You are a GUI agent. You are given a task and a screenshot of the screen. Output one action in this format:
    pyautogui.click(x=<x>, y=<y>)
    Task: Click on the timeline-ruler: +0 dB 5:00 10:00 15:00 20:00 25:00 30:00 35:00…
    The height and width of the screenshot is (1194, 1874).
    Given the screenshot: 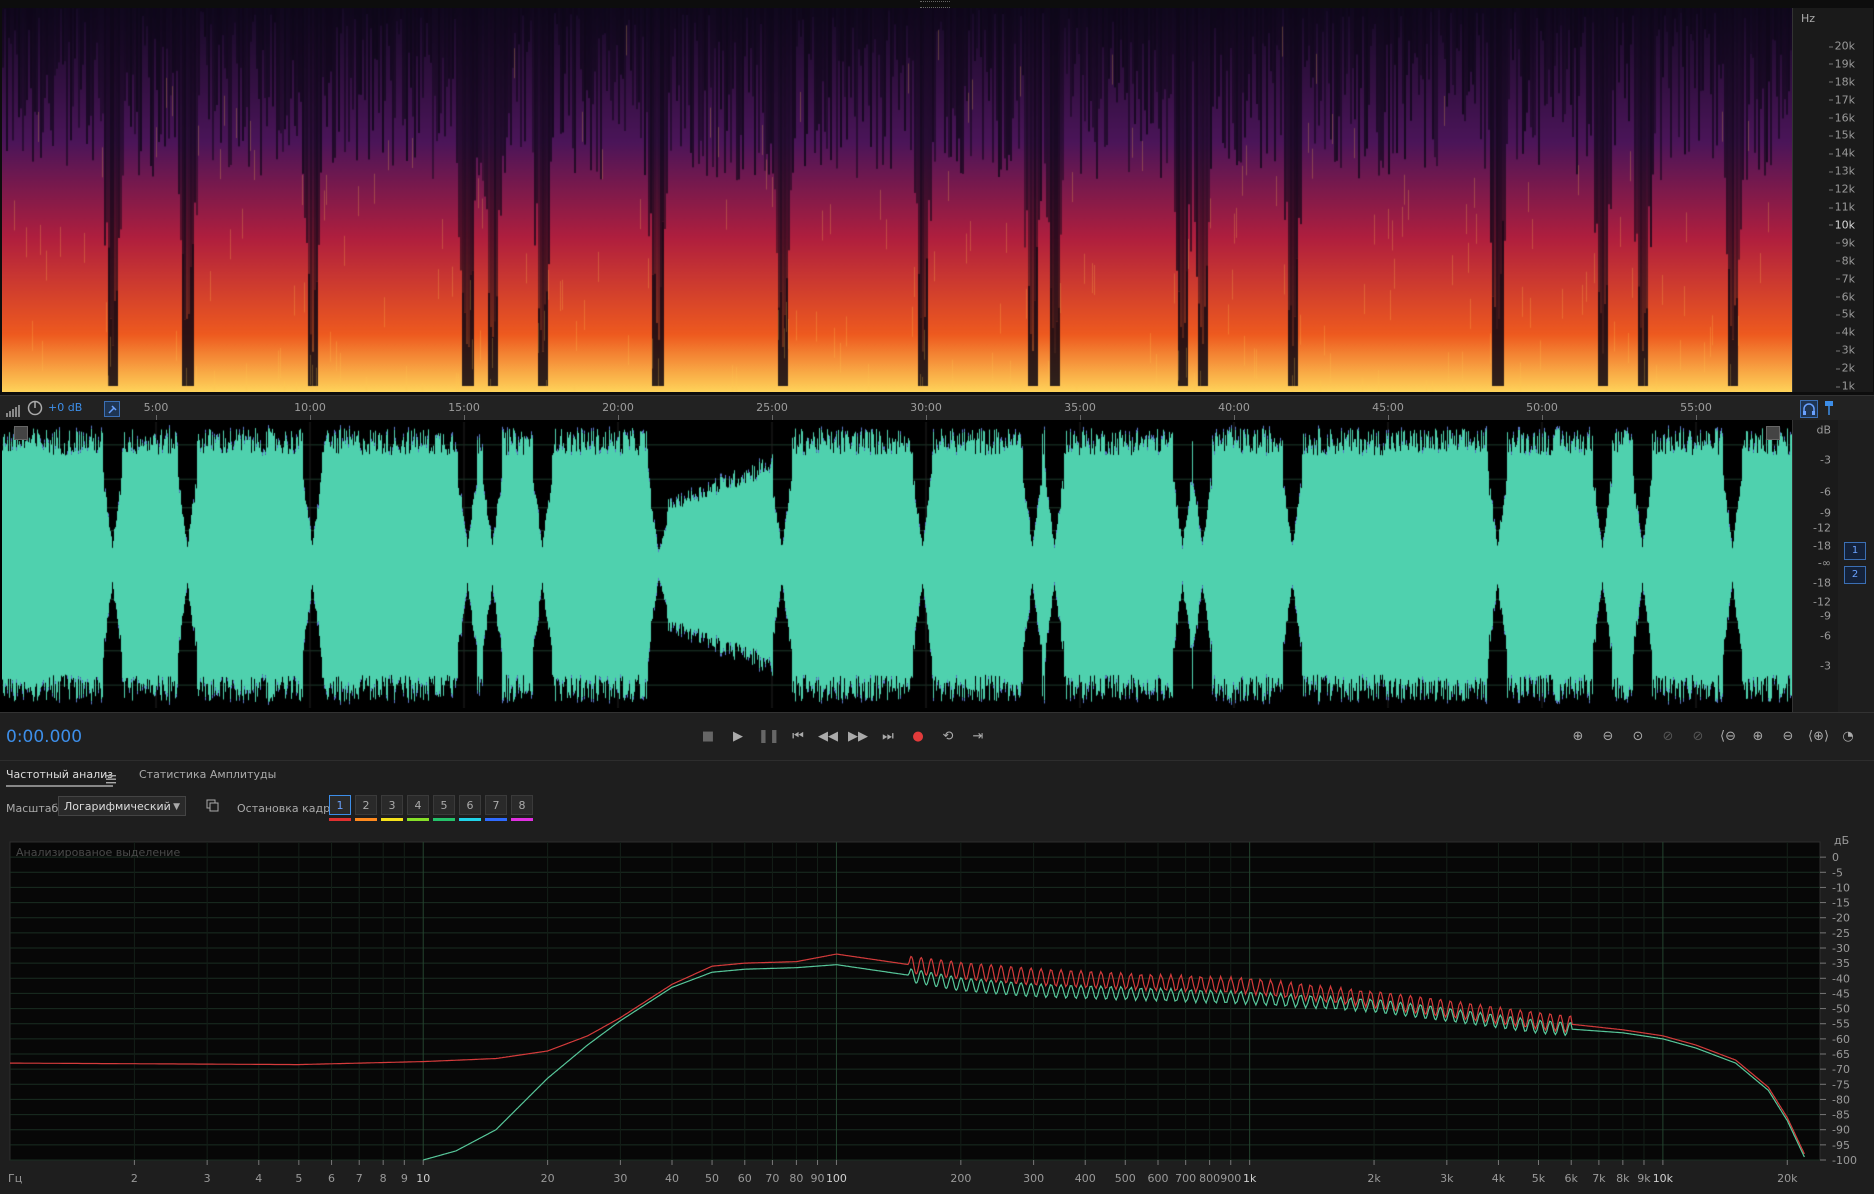 What is the action you would take?
    pyautogui.click(x=937, y=408)
    